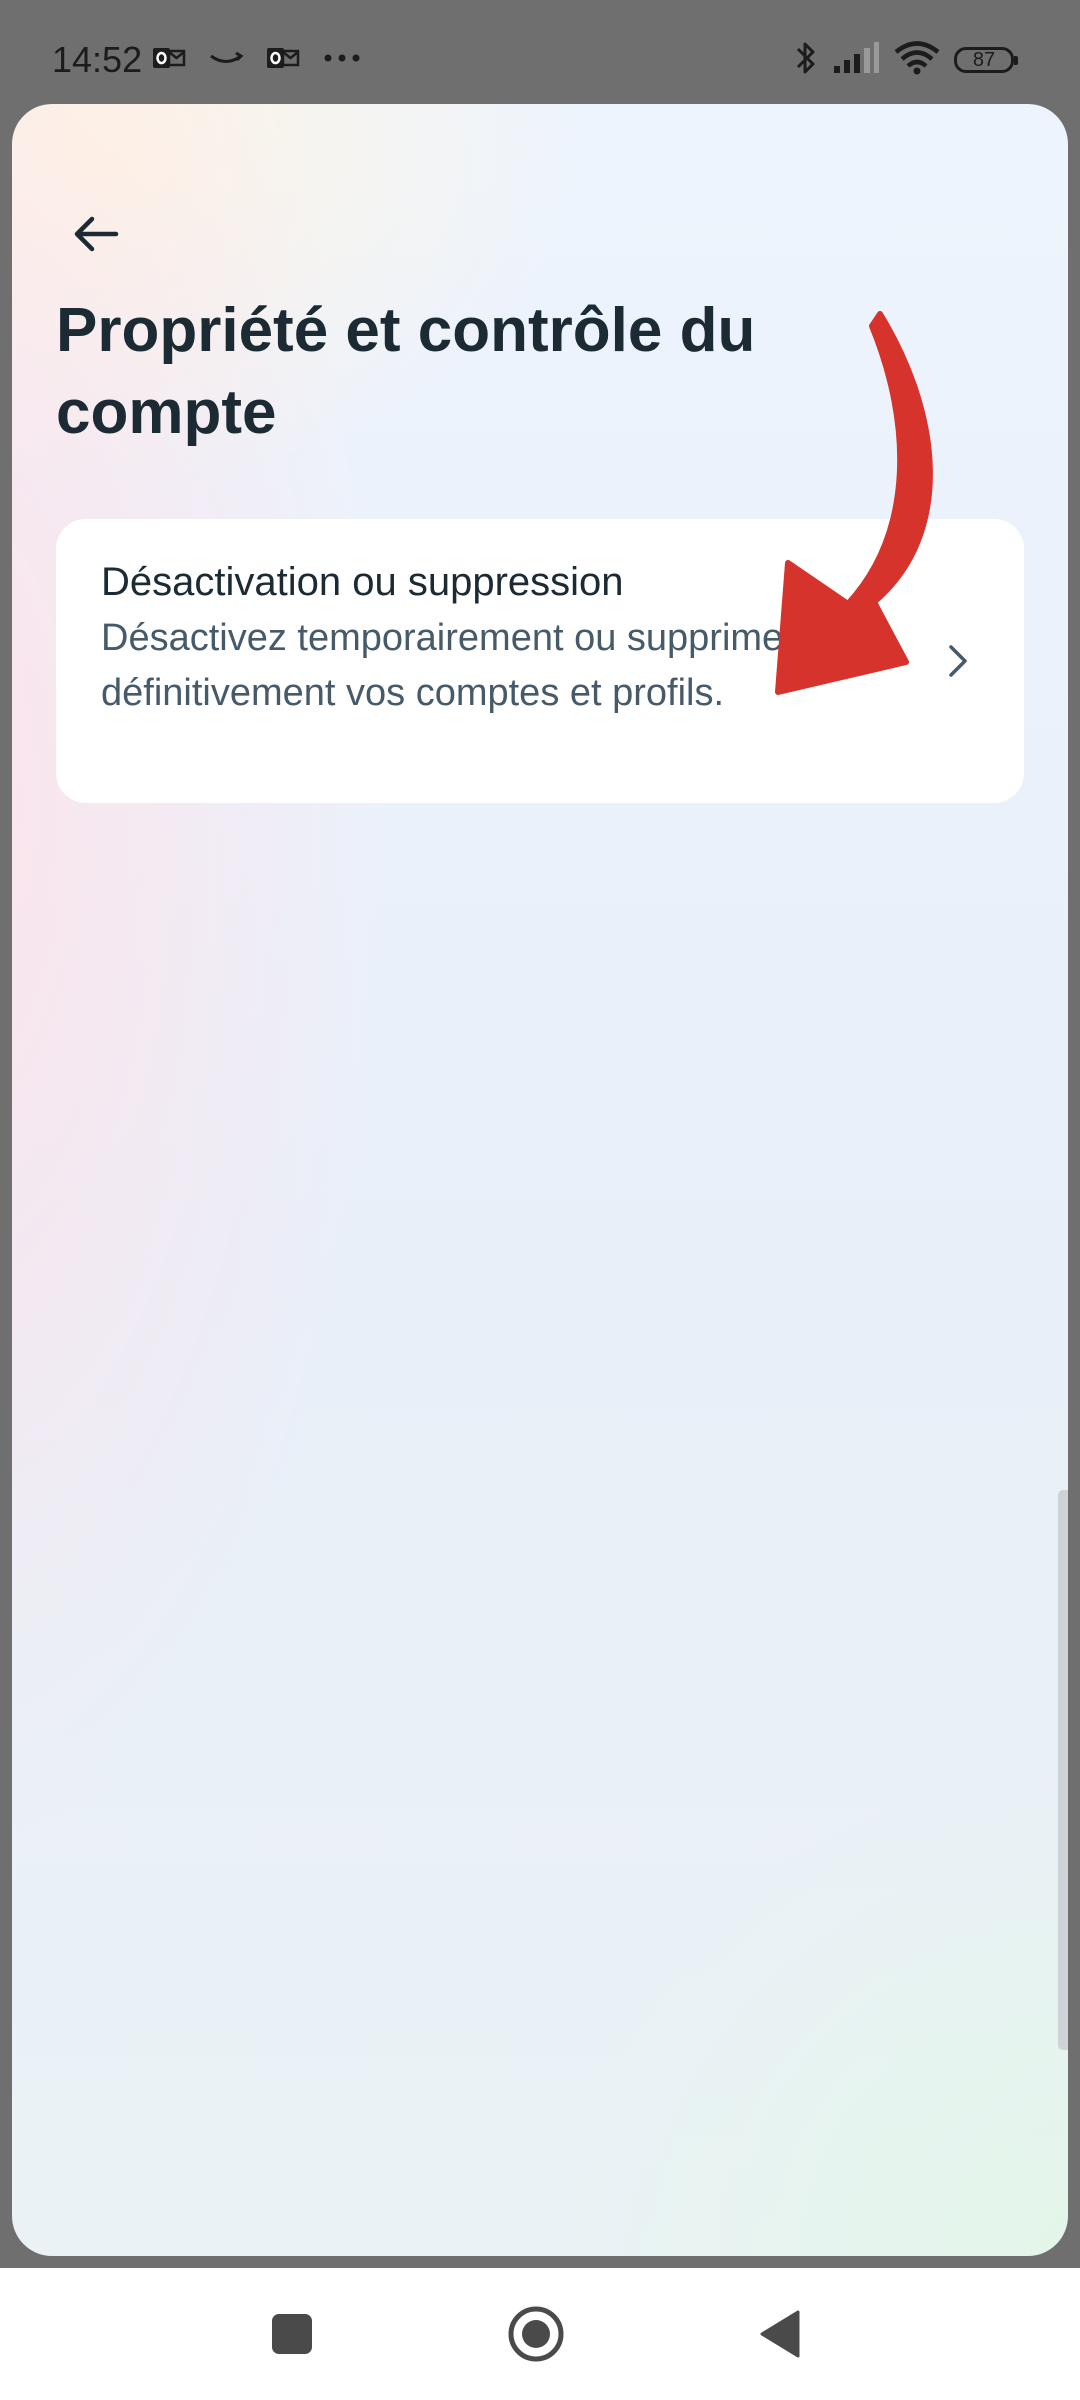  I want to click on recents-button, so click(292, 2336).